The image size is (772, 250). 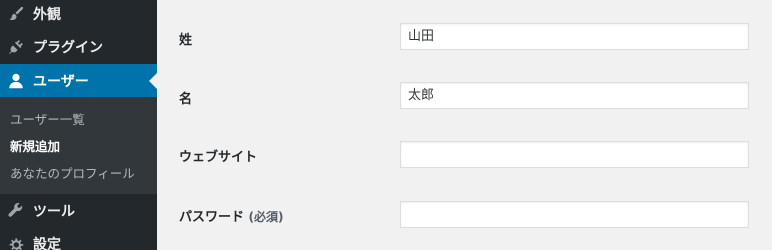 What do you see at coordinates (78, 15) in the screenshot?
I see `sidebar-item-appearance: 外観` at bounding box center [78, 15].